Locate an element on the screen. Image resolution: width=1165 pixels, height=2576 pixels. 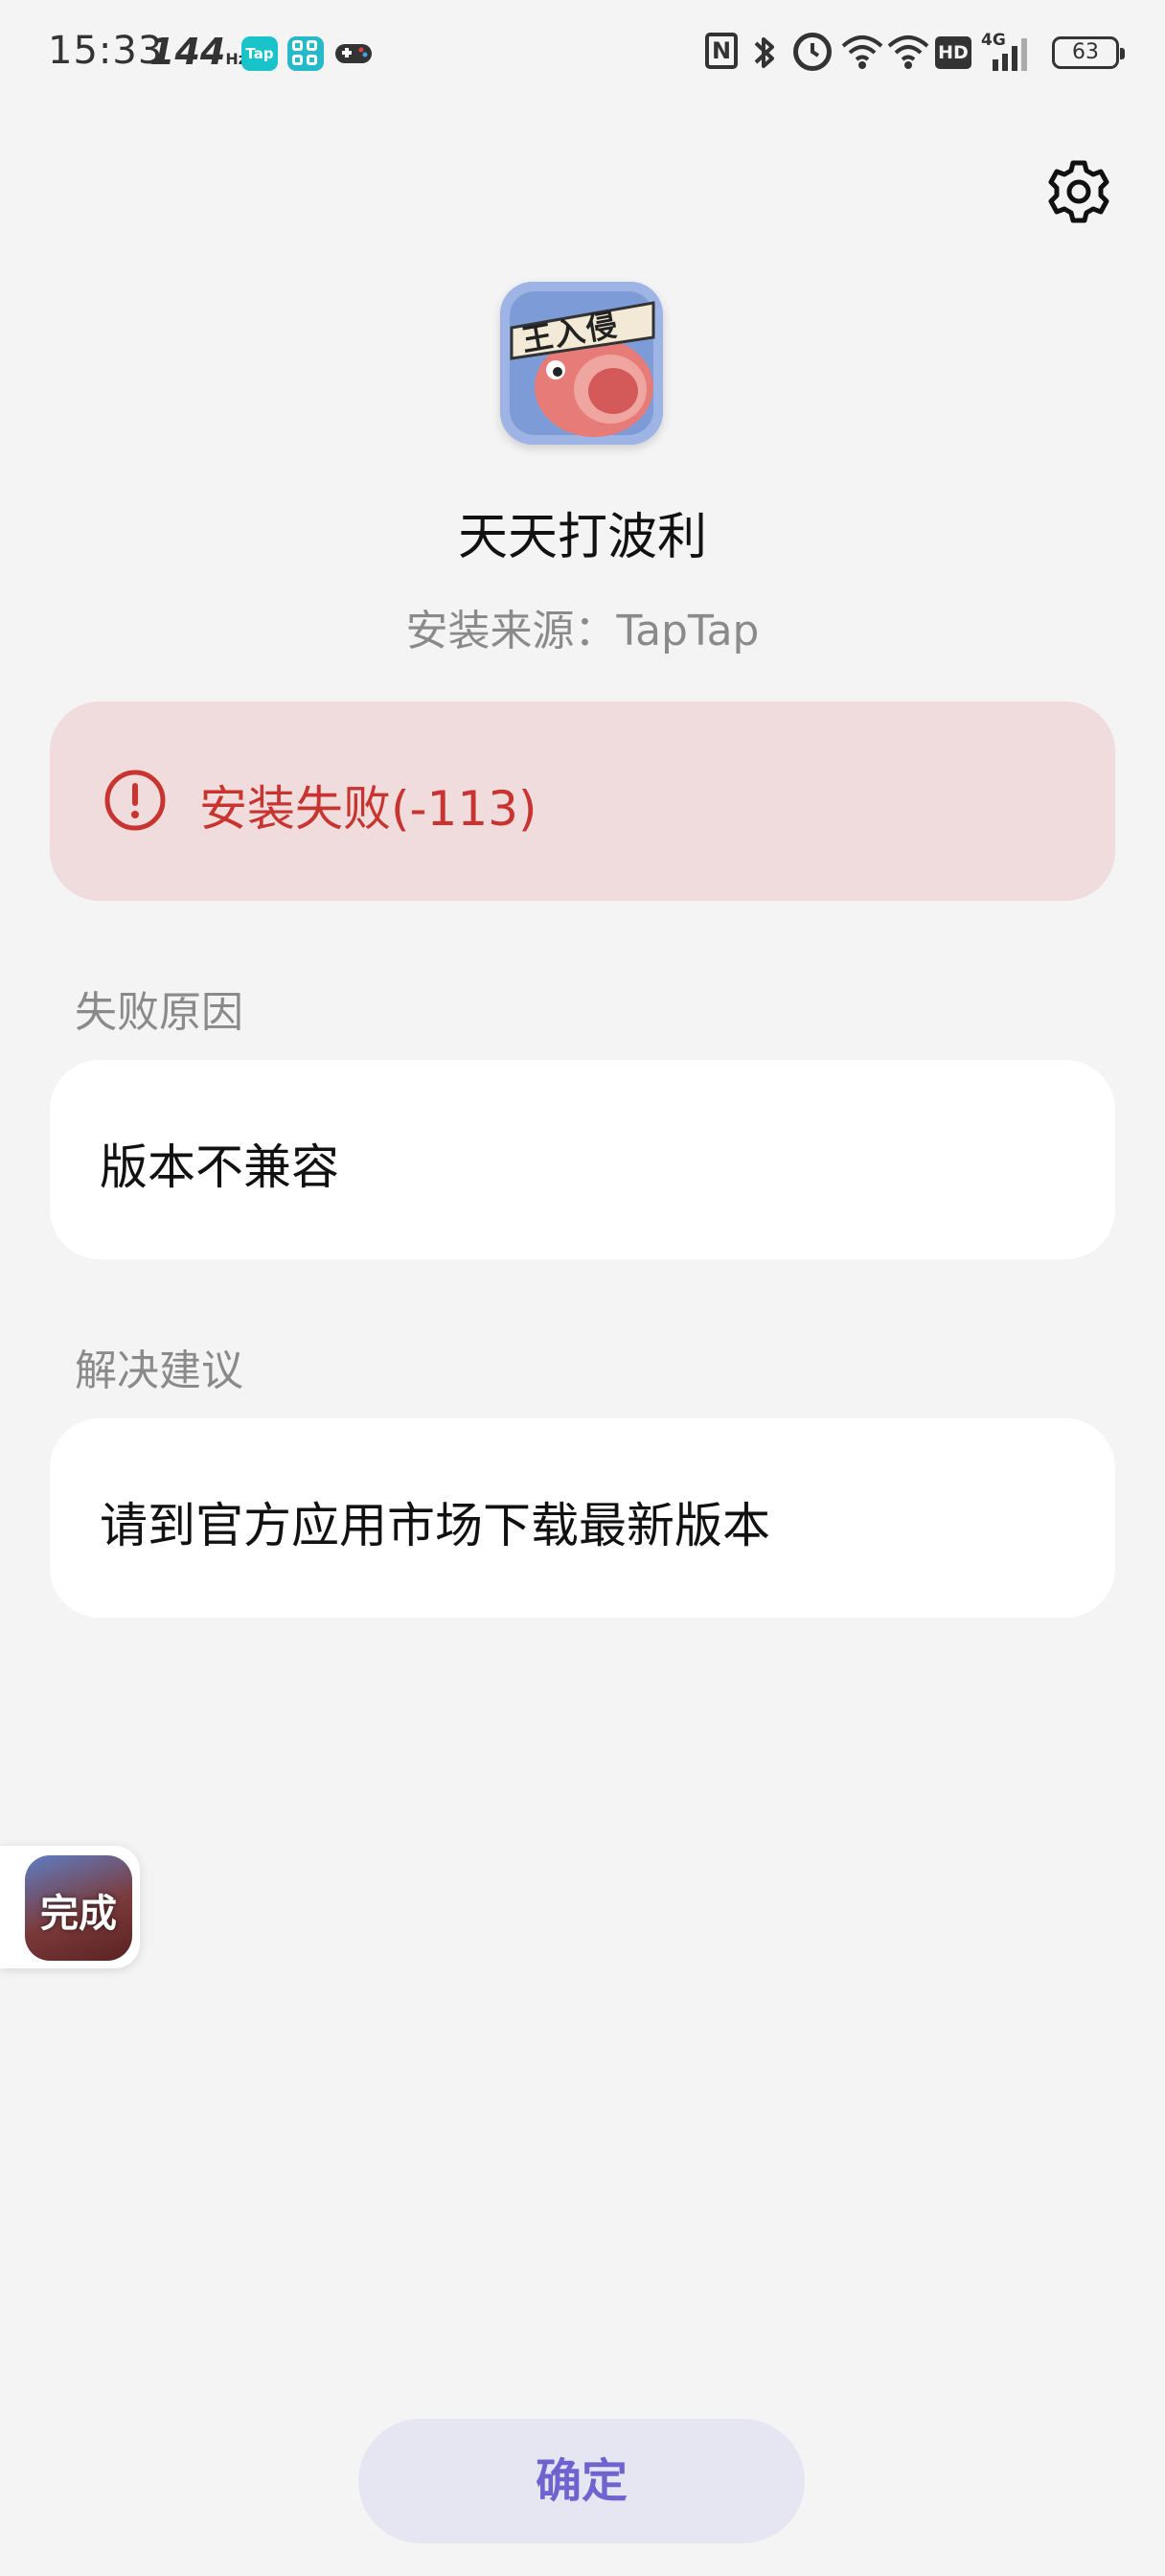
settings-button is located at coordinates (1078, 191).